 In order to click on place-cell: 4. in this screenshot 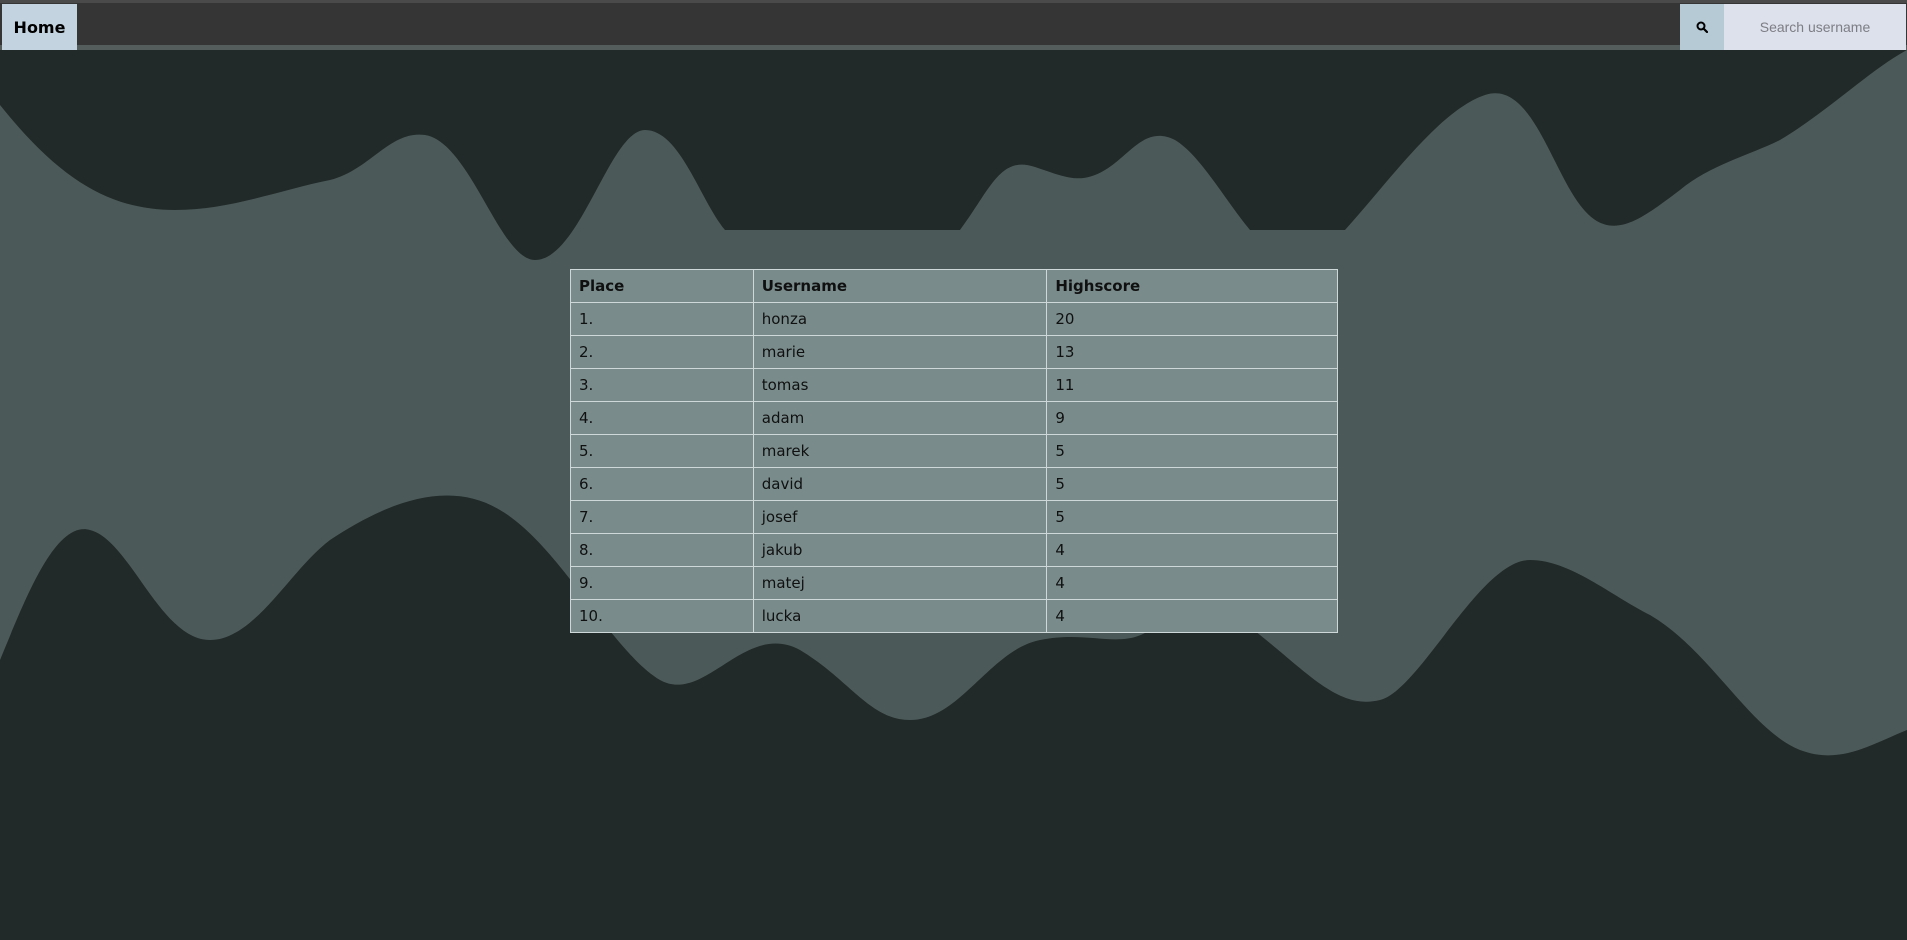, I will do `click(662, 418)`.